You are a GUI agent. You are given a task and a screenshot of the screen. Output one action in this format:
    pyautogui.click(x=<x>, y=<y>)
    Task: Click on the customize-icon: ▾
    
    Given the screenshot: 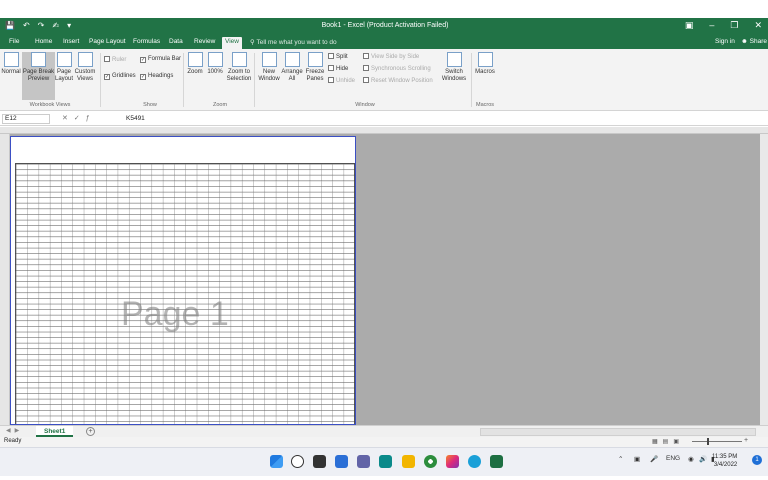 What is the action you would take?
    pyautogui.click(x=69, y=25)
    